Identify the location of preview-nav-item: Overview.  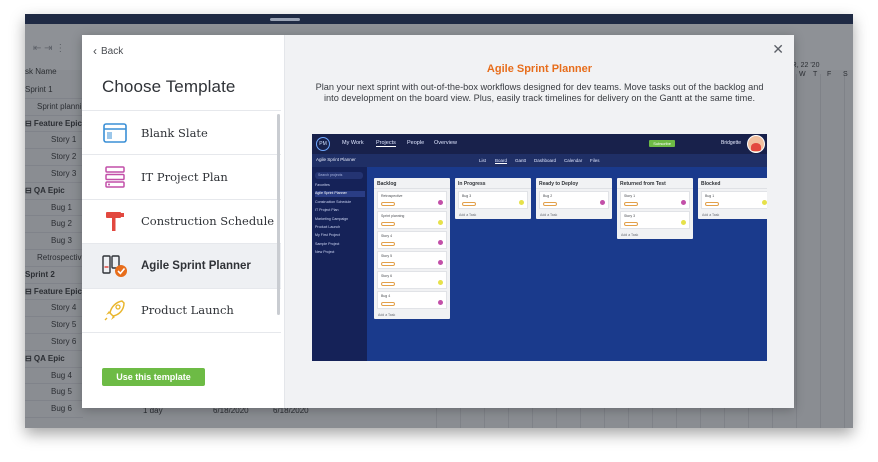
(445, 143).